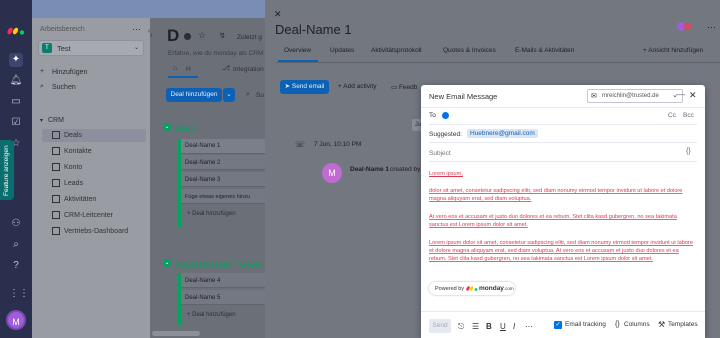  Describe the element at coordinates (408, 87) in the screenshot. I see `feedback-label: Feedb` at that location.